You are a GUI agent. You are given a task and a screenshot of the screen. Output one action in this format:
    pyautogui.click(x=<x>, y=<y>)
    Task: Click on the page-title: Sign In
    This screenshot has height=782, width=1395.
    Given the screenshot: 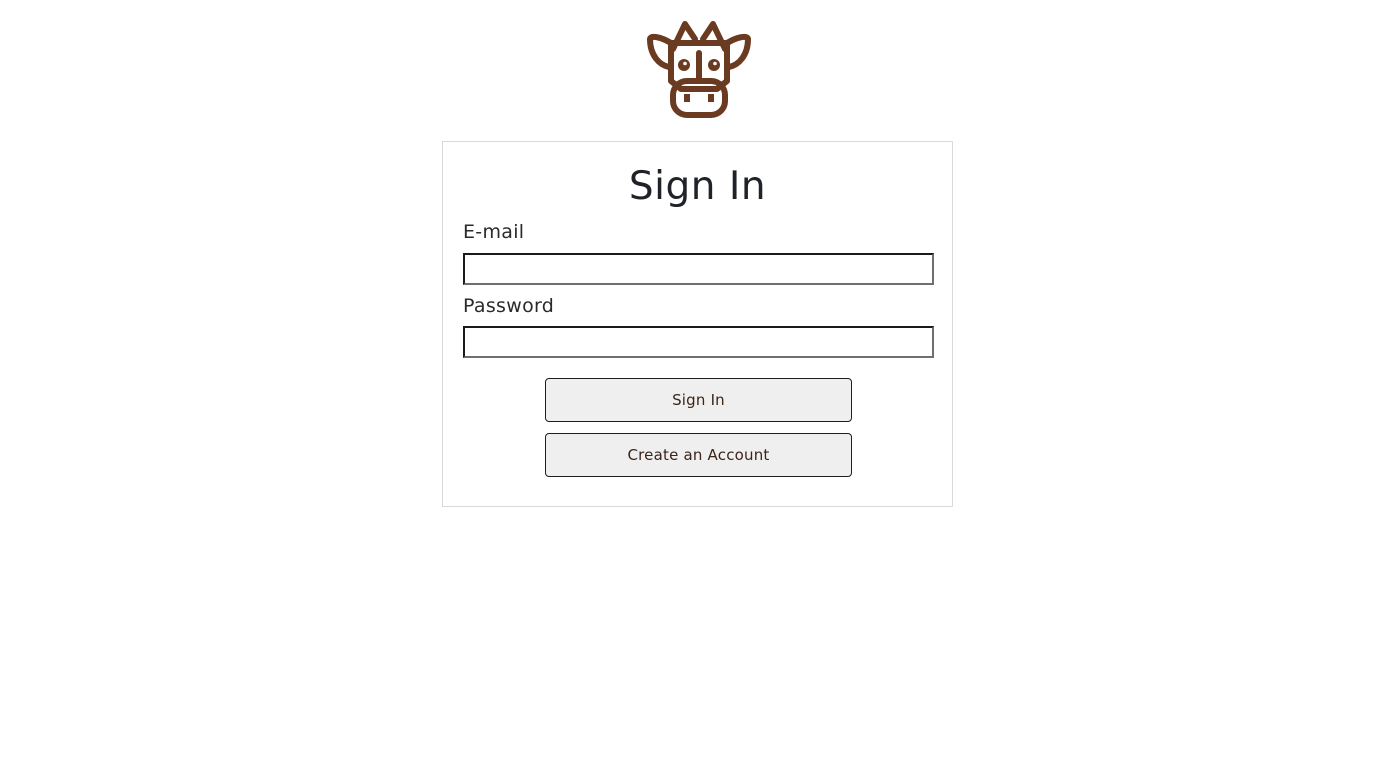 What is the action you would take?
    pyautogui.click(x=697, y=186)
    